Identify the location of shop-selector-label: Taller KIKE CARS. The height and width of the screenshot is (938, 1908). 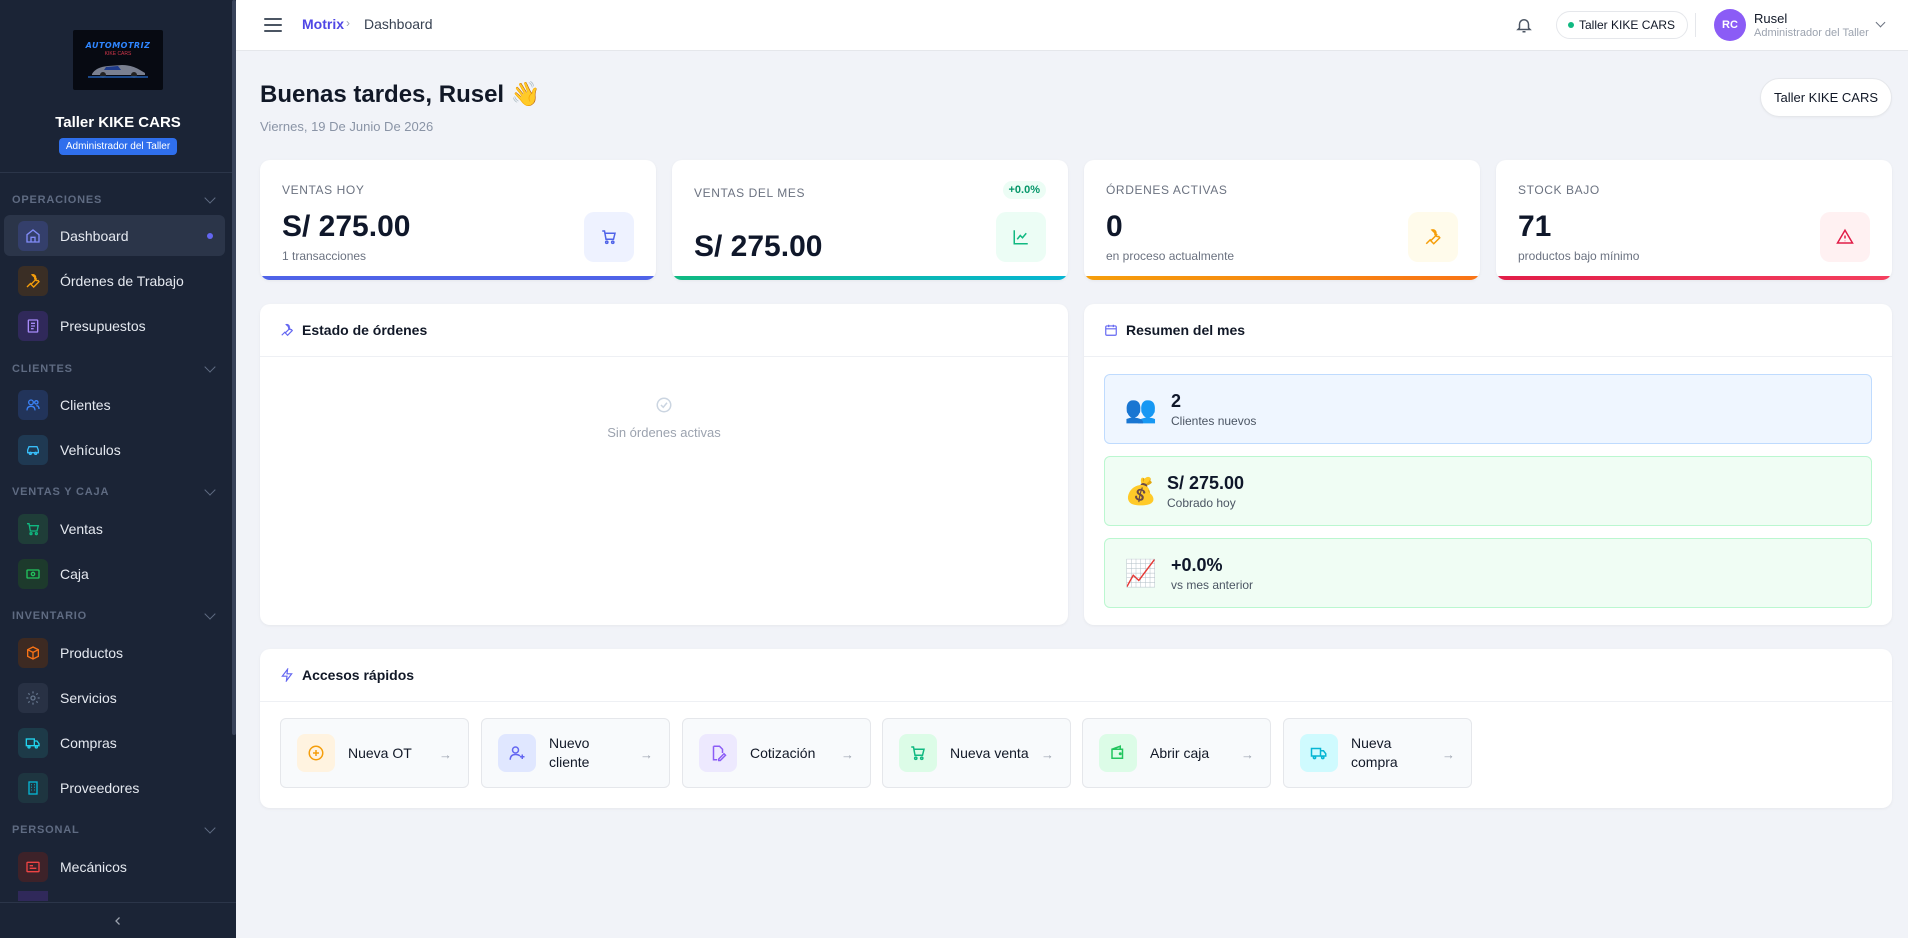
(1627, 25).